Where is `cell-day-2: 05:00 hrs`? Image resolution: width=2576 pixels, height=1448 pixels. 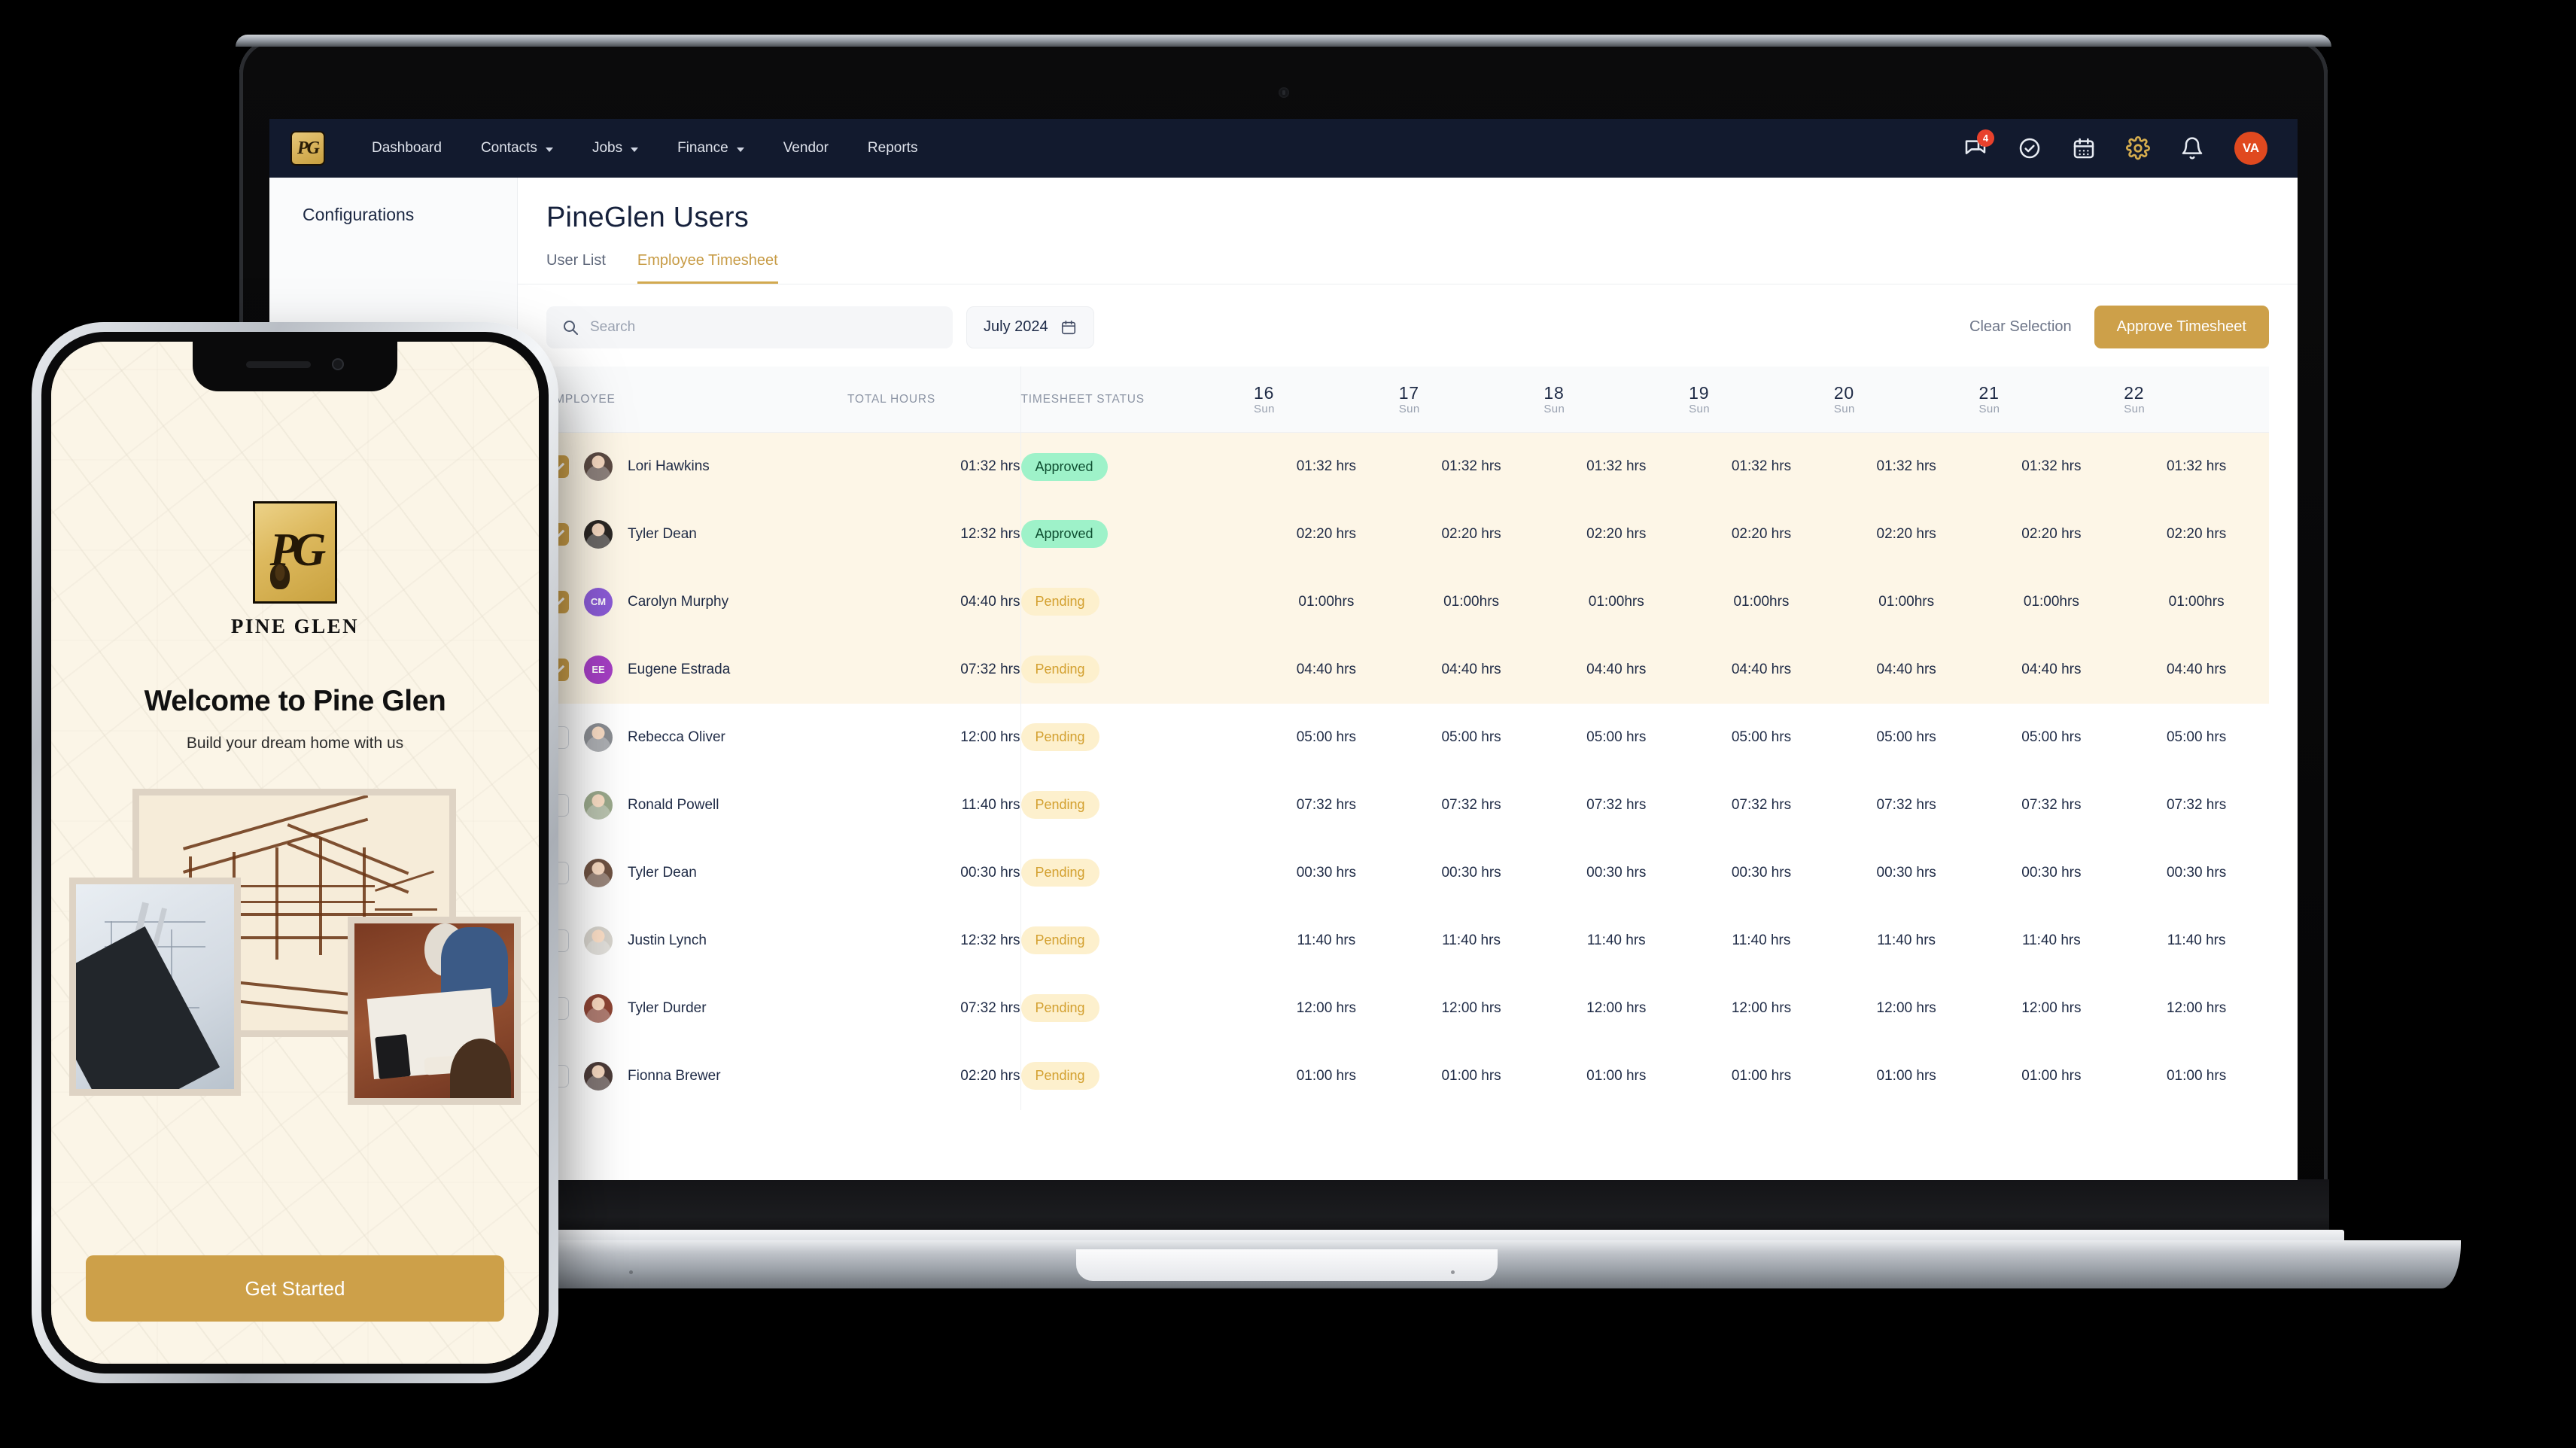 cell-day-2: 05:00 hrs is located at coordinates (1616, 738).